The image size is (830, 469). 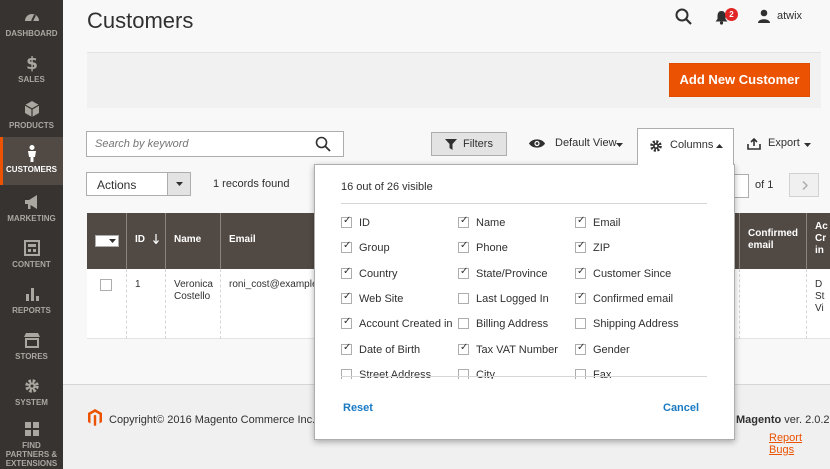 I want to click on column-header-confirmed-email: Confirmed email, so click(x=772, y=241).